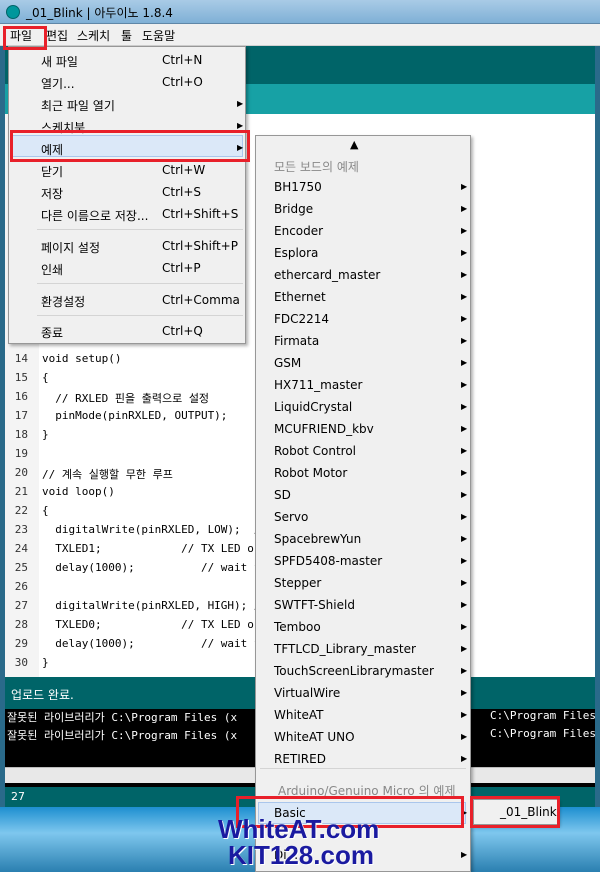 The image size is (600, 872). Describe the element at coordinates (122, 735) in the screenshot. I see `console-line: 잘못된 라이브러리가 C:\Program Files (x` at that location.